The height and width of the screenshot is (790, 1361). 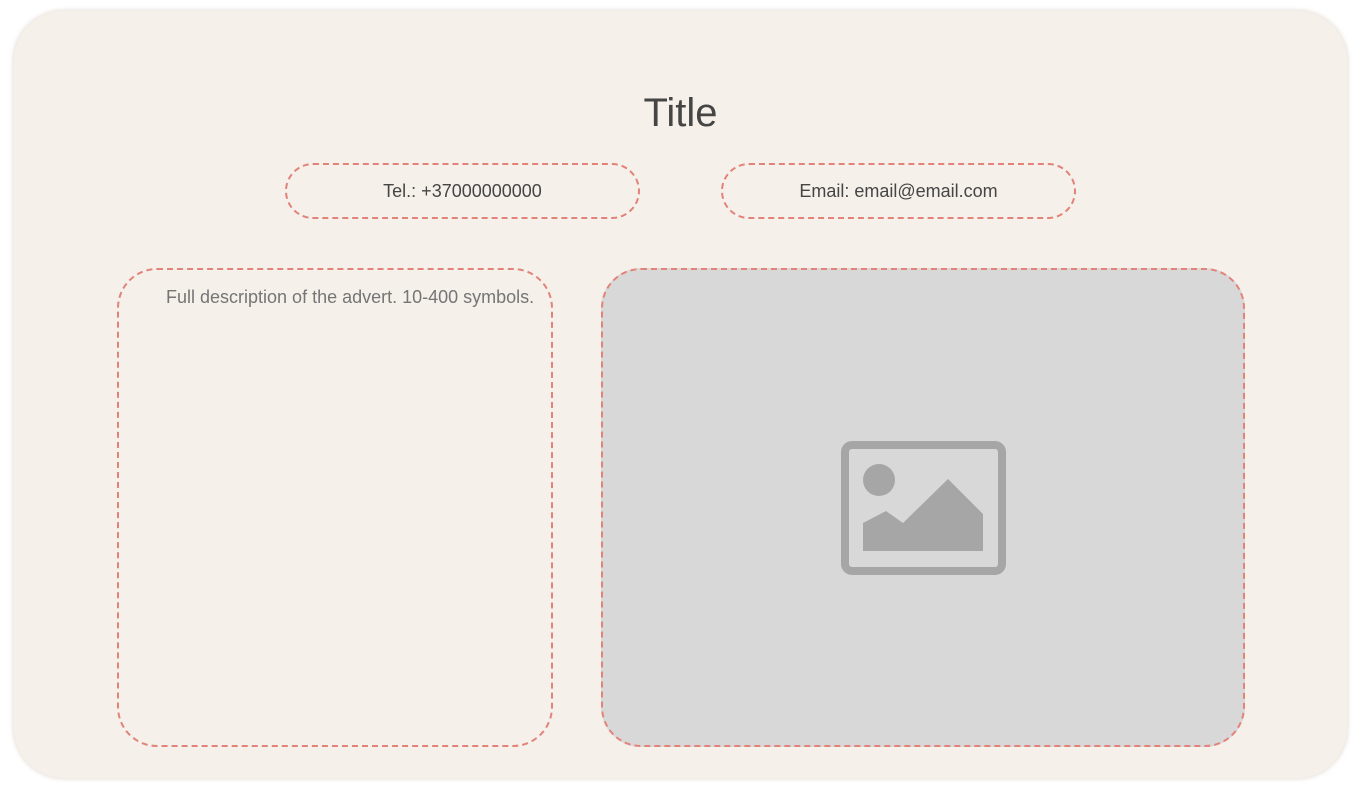 I want to click on email-field: Email: email@email.com, so click(x=898, y=191).